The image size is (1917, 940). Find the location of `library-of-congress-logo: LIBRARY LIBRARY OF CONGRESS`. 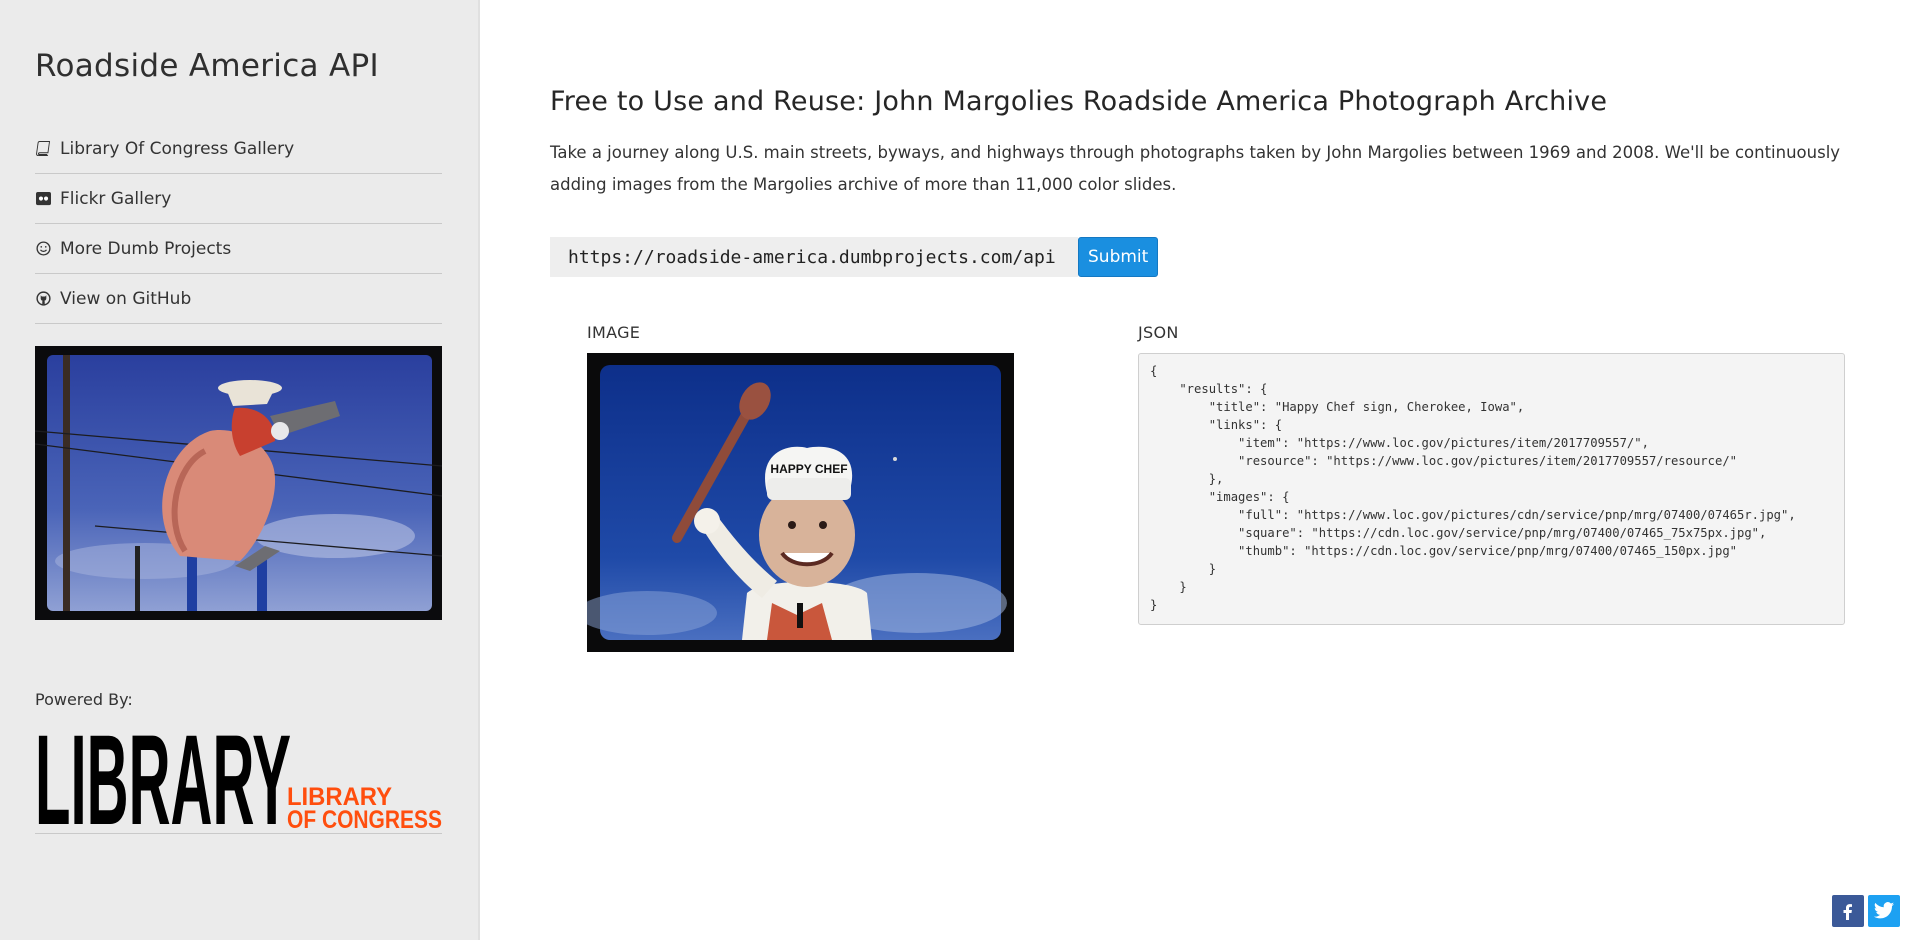

library-of-congress-logo: LIBRARY LIBRARY OF CONGRESS is located at coordinates (238, 780).